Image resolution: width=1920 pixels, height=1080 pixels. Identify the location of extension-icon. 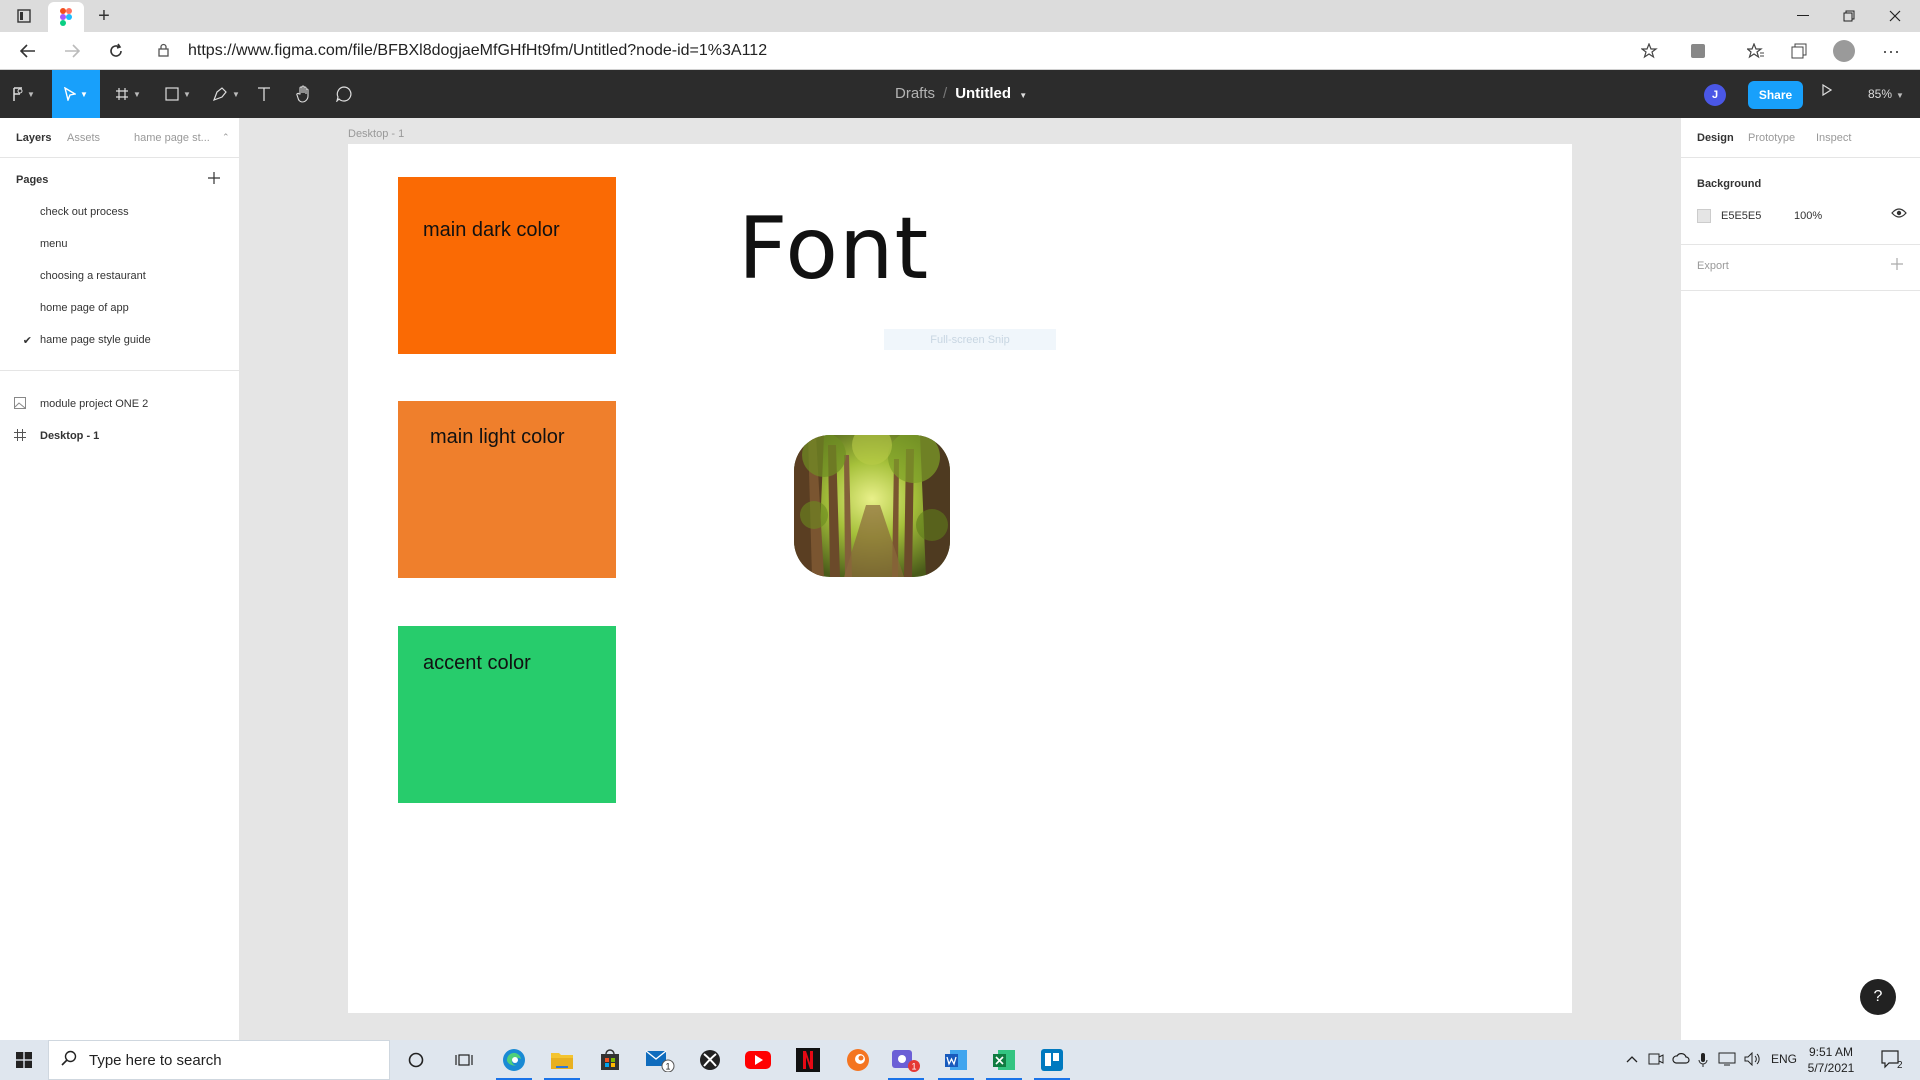
(1698, 51).